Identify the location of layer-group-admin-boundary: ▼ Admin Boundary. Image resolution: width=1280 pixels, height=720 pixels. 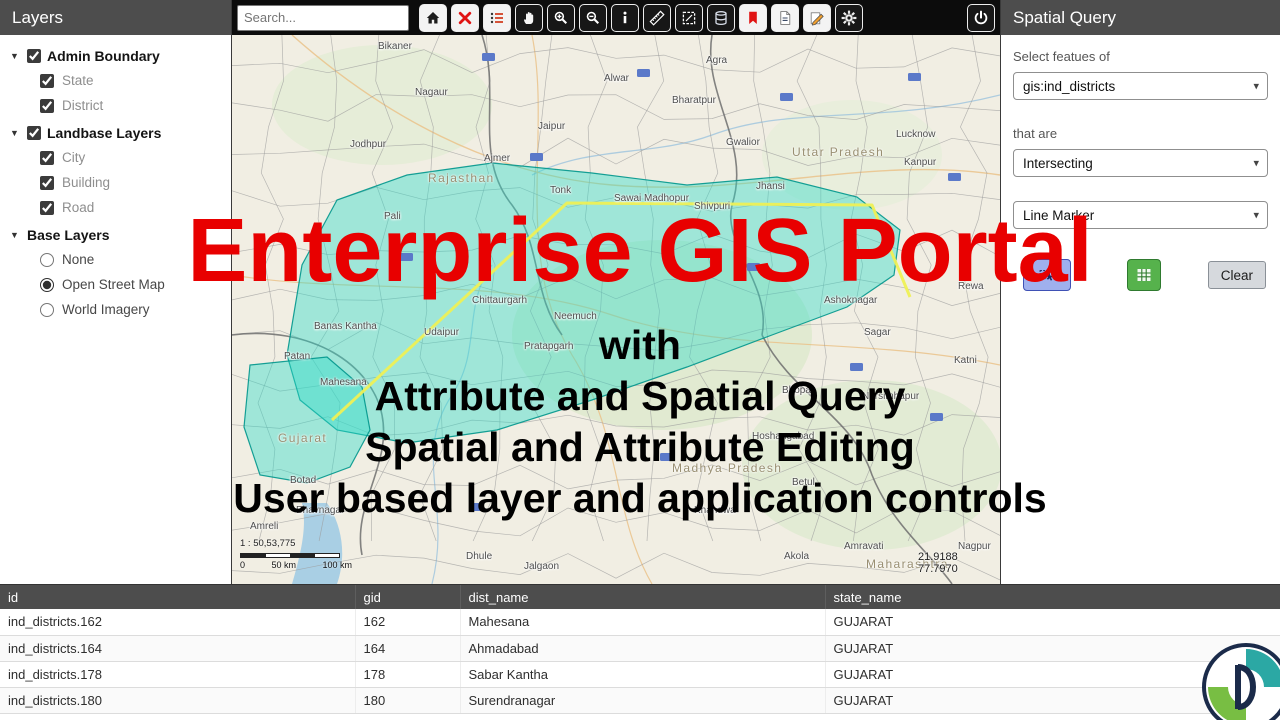
(115, 54).